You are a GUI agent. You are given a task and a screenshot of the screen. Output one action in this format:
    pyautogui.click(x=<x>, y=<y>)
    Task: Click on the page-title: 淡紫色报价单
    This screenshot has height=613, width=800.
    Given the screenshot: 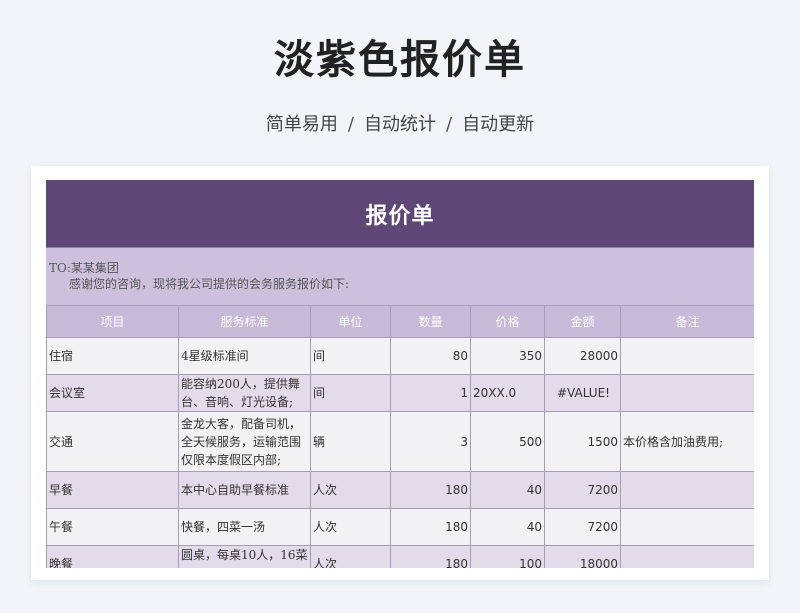 What is the action you would take?
    pyautogui.click(x=400, y=60)
    